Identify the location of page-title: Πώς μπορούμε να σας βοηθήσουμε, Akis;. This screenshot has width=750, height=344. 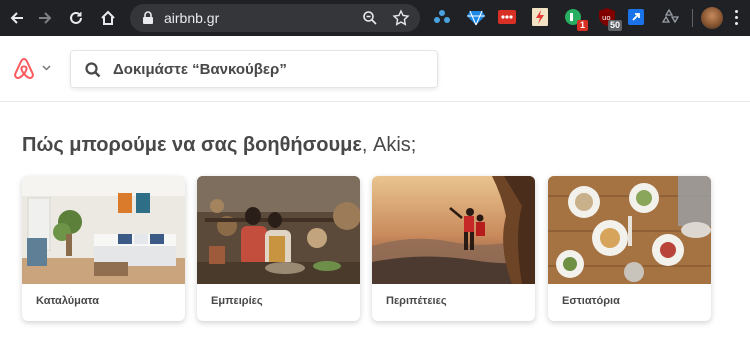
(219, 145).